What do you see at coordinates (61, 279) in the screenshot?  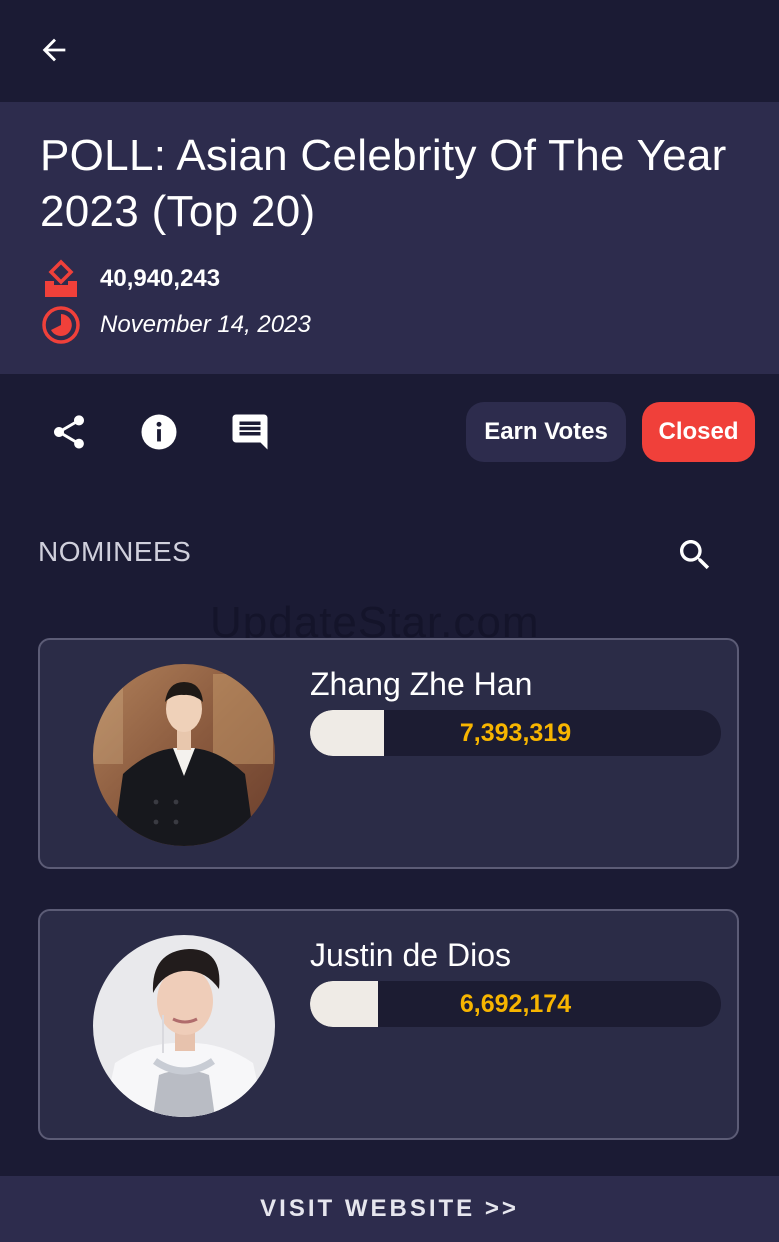 I see `ballot-box-icon` at bounding box center [61, 279].